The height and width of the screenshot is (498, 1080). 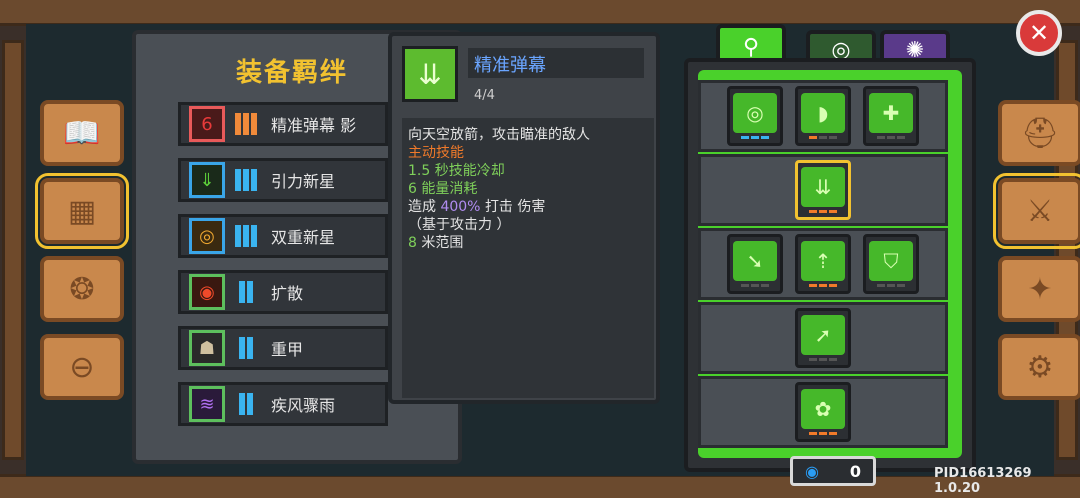 I want to click on skill-cooldown: 1.5 秒技能冷却, so click(x=456, y=171).